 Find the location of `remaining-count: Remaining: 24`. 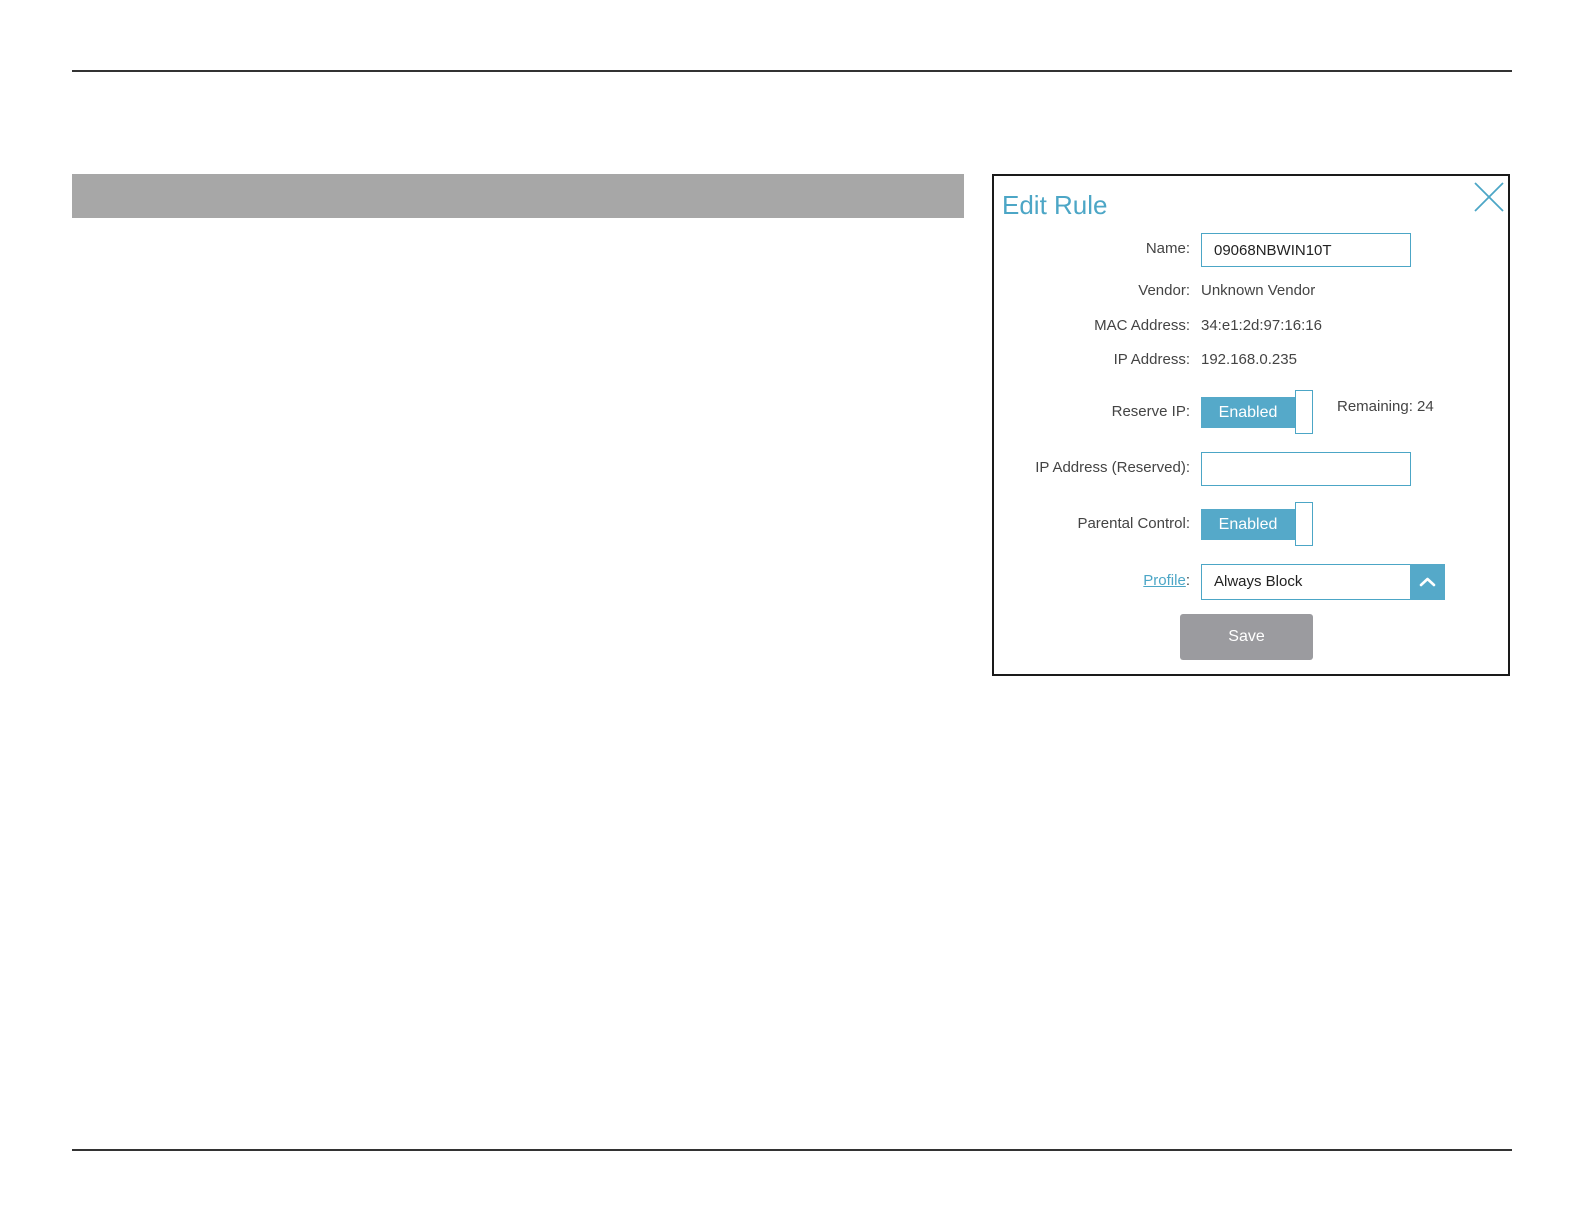

remaining-count: Remaining: 24 is located at coordinates (1385, 406).